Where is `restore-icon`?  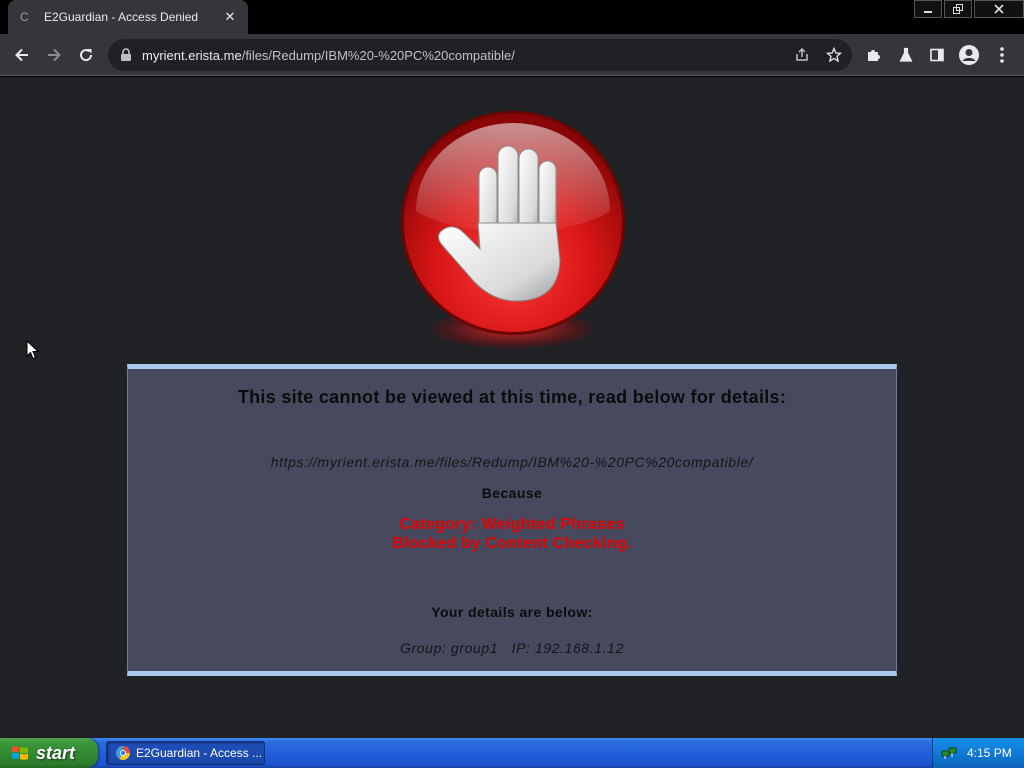
restore-icon is located at coordinates (958, 9).